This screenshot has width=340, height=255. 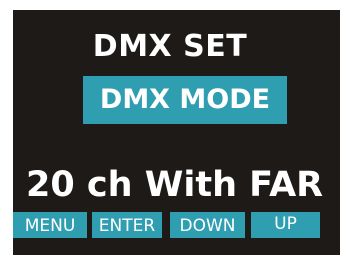 What do you see at coordinates (170, 46) in the screenshot?
I see `screen-title: DMX SET` at bounding box center [170, 46].